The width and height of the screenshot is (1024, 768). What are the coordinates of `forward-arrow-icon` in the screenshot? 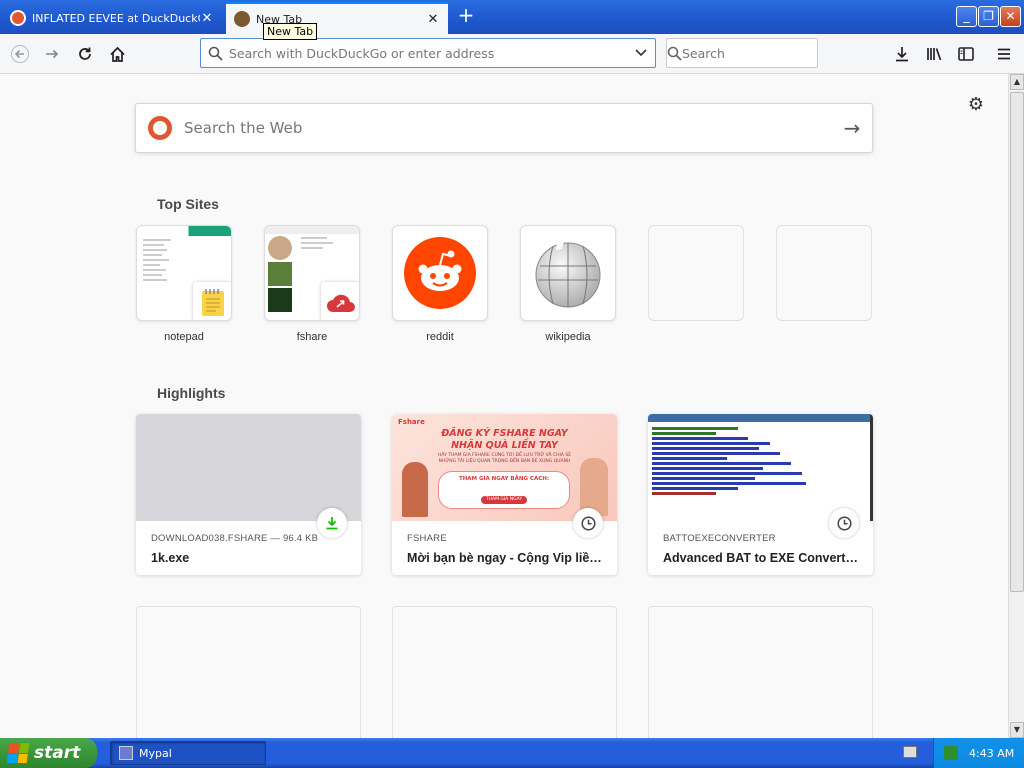 It's located at (52, 54).